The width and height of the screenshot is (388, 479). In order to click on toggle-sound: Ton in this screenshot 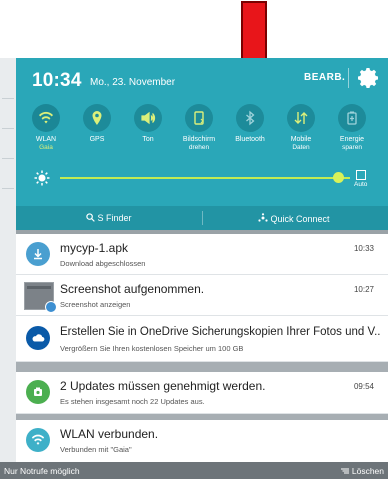, I will do `click(148, 124)`.